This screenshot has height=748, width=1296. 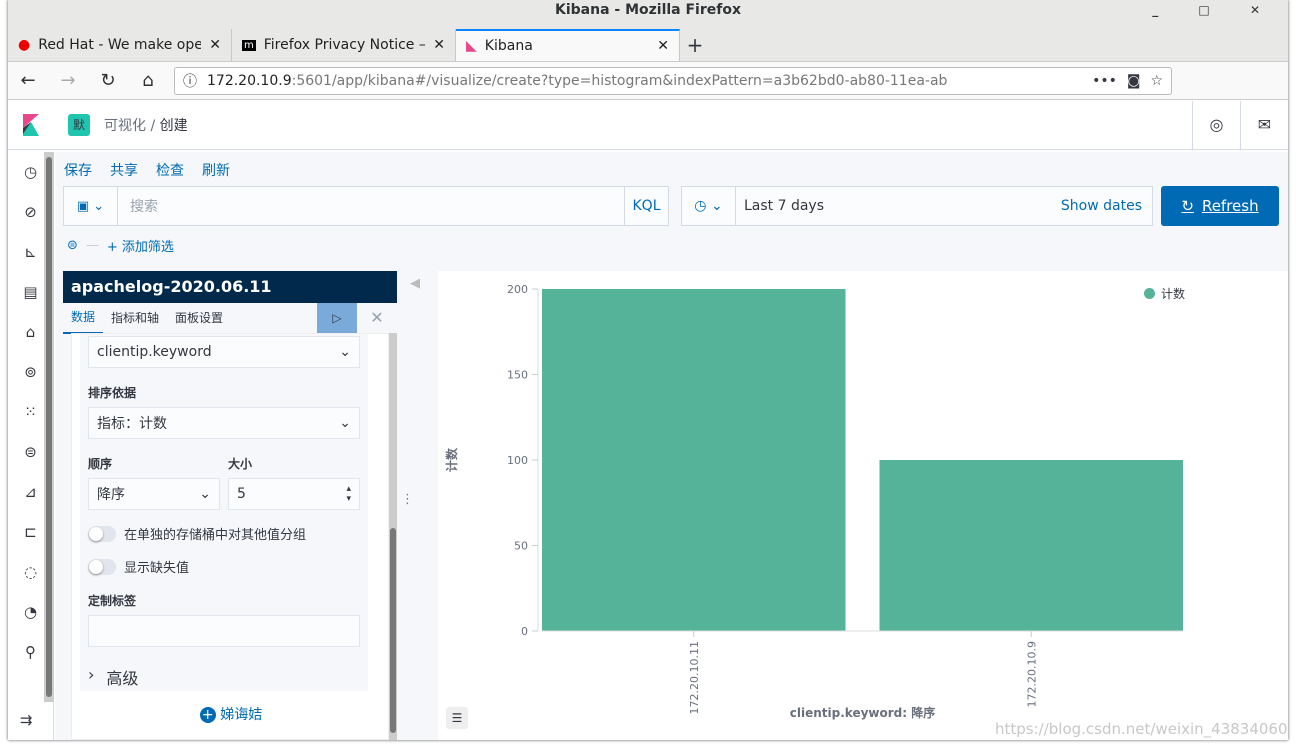 I want to click on breadcrumb-visualize: 可视化, so click(x=125, y=126).